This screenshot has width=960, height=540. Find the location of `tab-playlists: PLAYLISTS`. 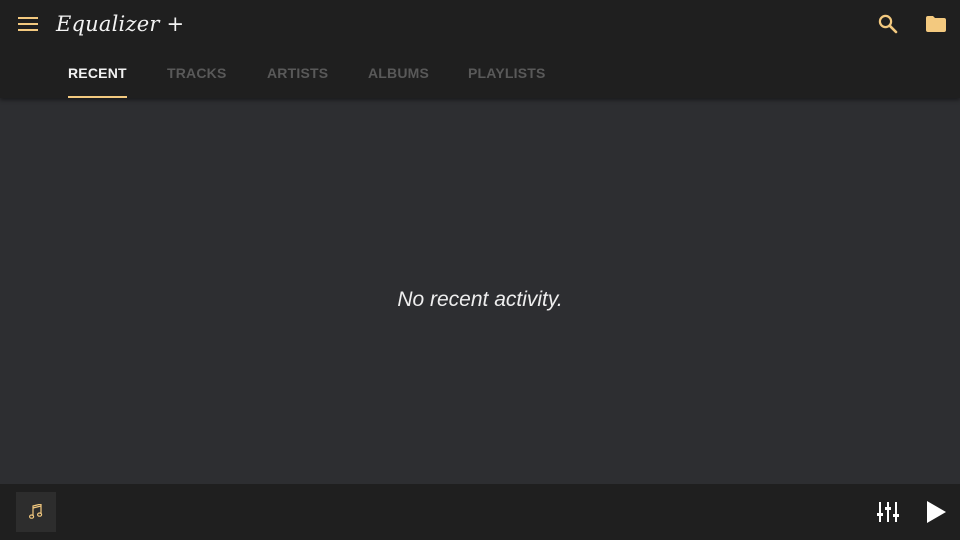

tab-playlists: PLAYLISTS is located at coordinates (507, 74).